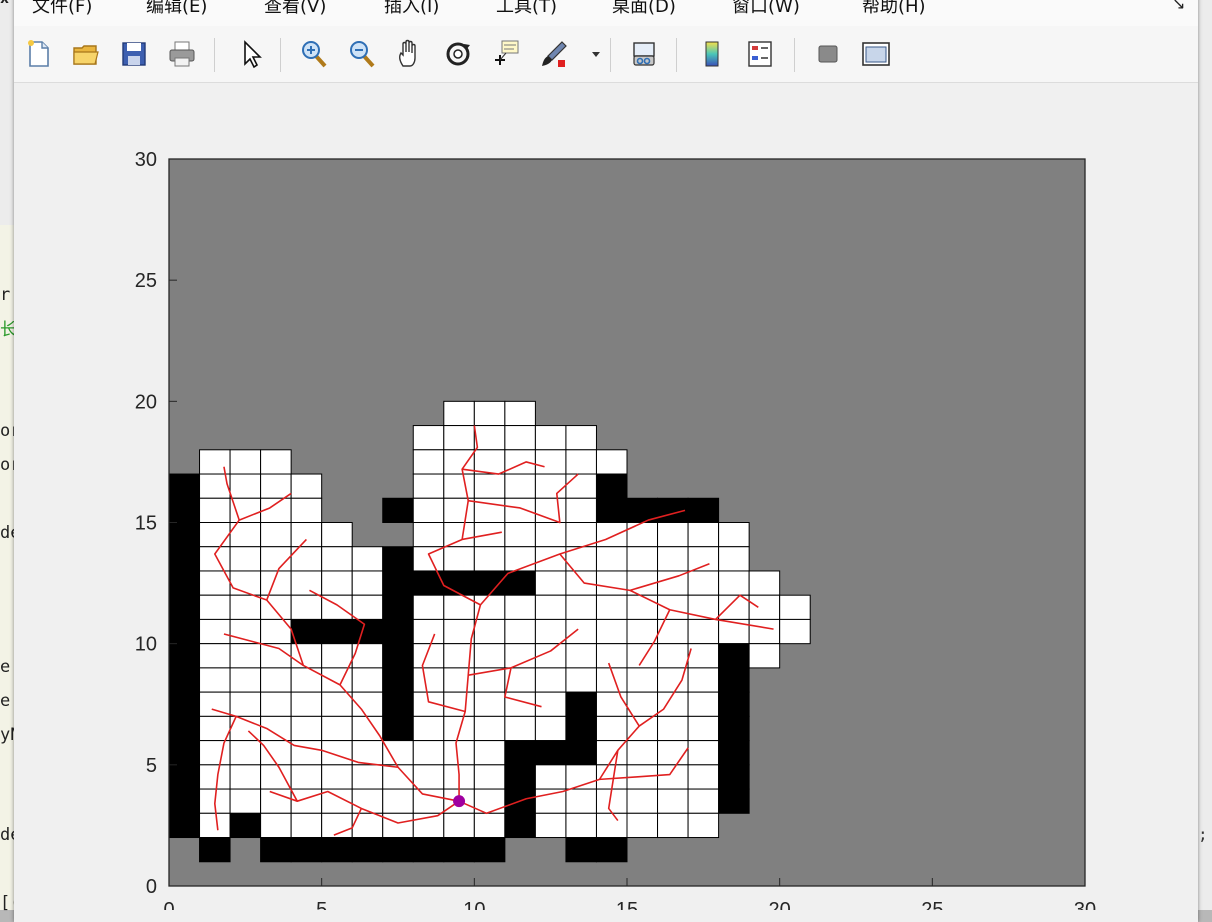  I want to click on x-tick-label: 20, so click(780, 904).